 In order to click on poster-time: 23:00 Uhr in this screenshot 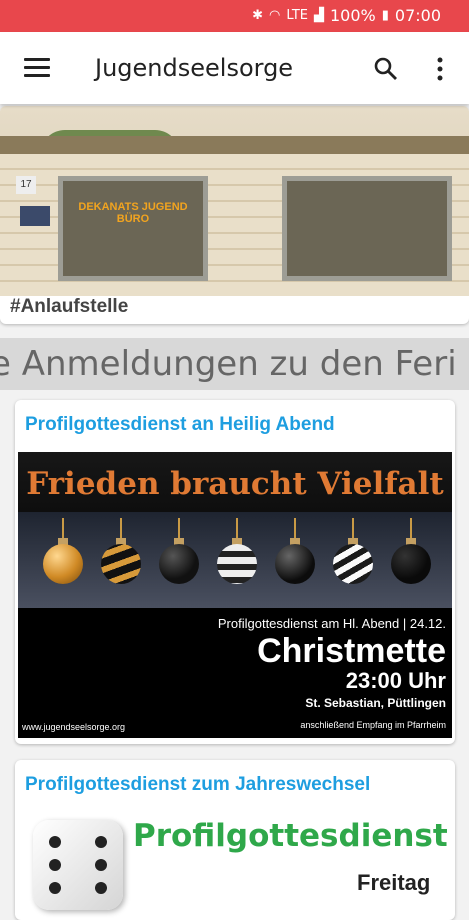, I will do `click(395, 680)`.